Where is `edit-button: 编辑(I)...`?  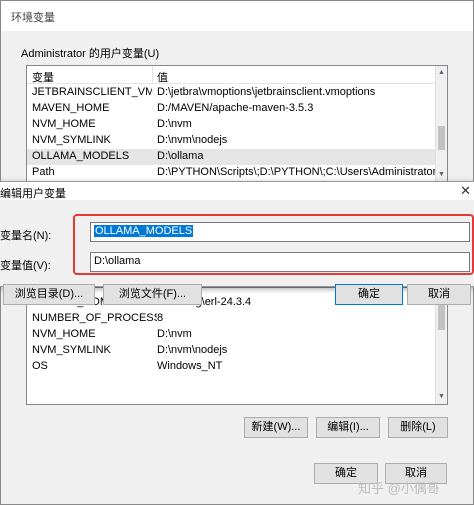 edit-button: 编辑(I)... is located at coordinates (348, 427).